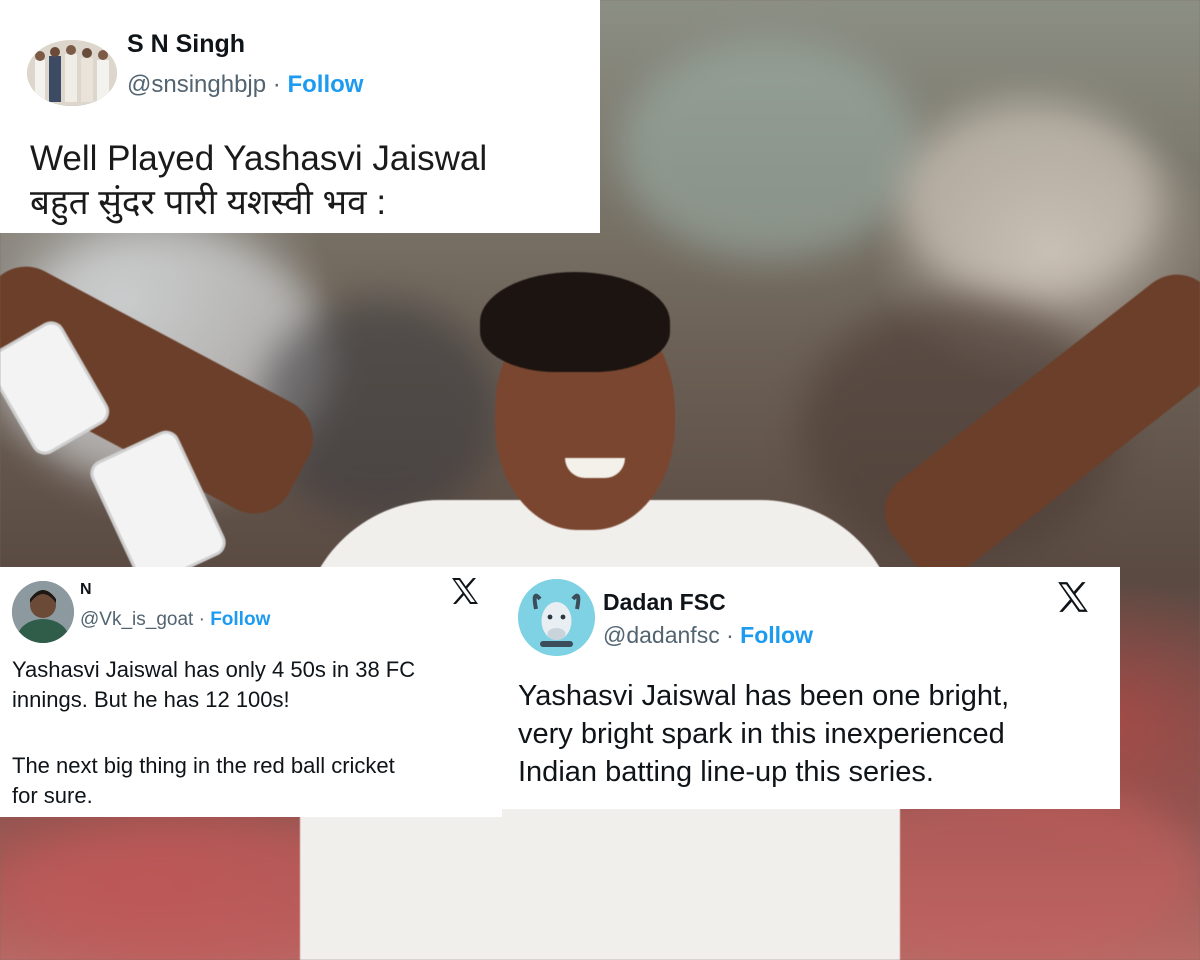  I want to click on handle: @snsinghbjp, so click(196, 84).